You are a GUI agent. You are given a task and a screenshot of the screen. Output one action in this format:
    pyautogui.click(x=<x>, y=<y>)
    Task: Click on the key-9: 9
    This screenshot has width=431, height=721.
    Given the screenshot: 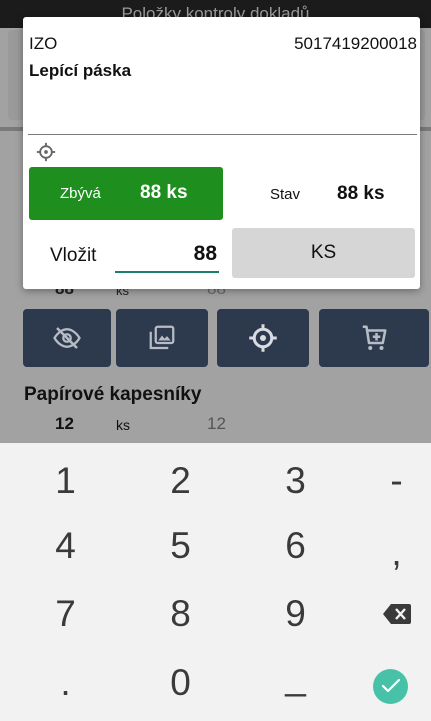 What is the action you would take?
    pyautogui.click(x=295, y=614)
    